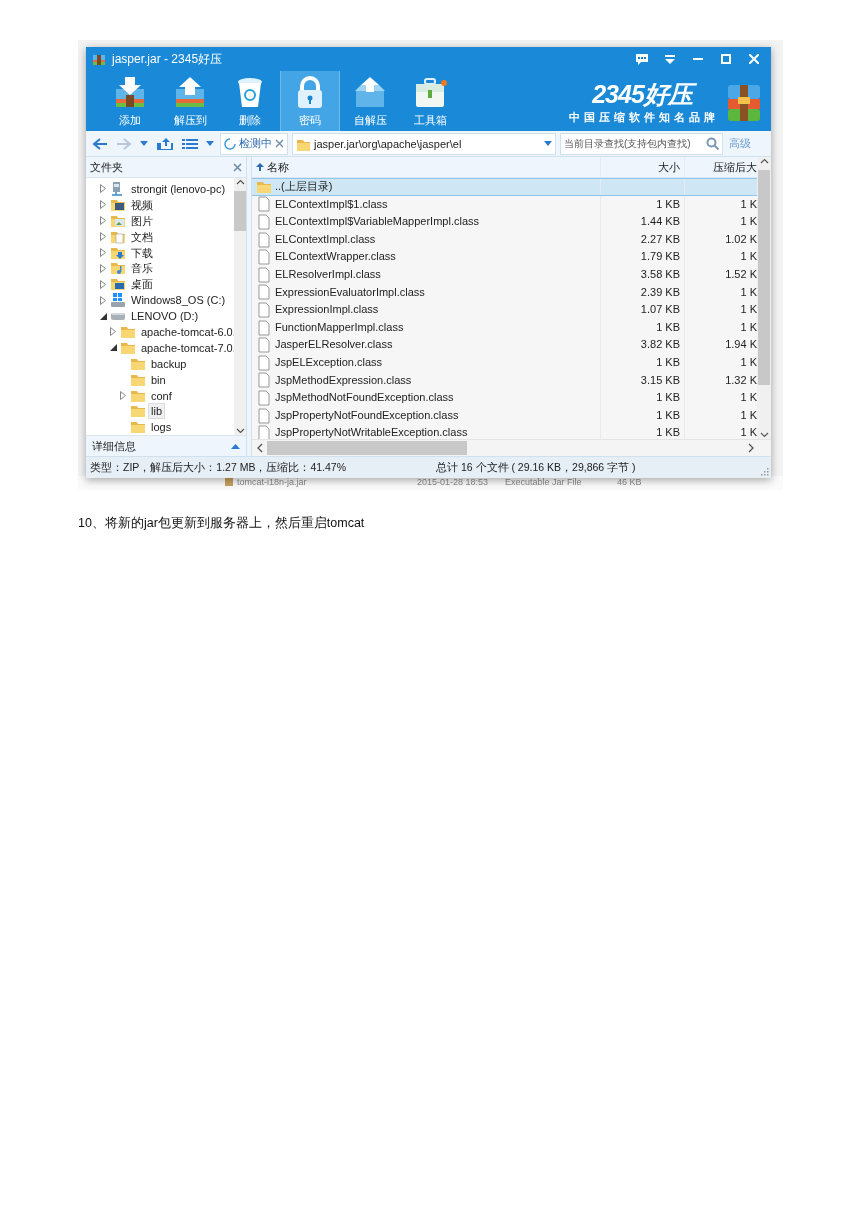 The height and width of the screenshot is (1228, 868). I want to click on drive-icon, so click(118, 316).